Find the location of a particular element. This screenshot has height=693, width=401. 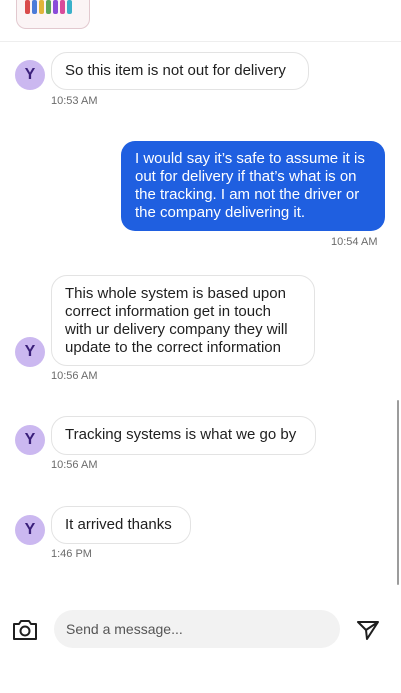

message-timestamp: 1:46 PM is located at coordinates (71, 554).